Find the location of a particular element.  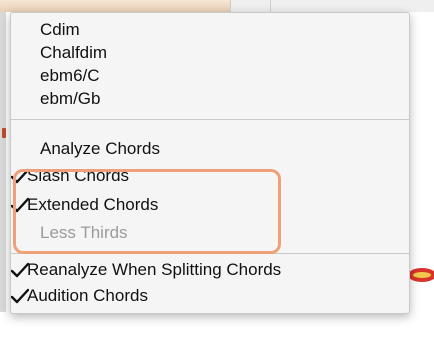

menu-item-label: ebm6/C is located at coordinates (70, 75).